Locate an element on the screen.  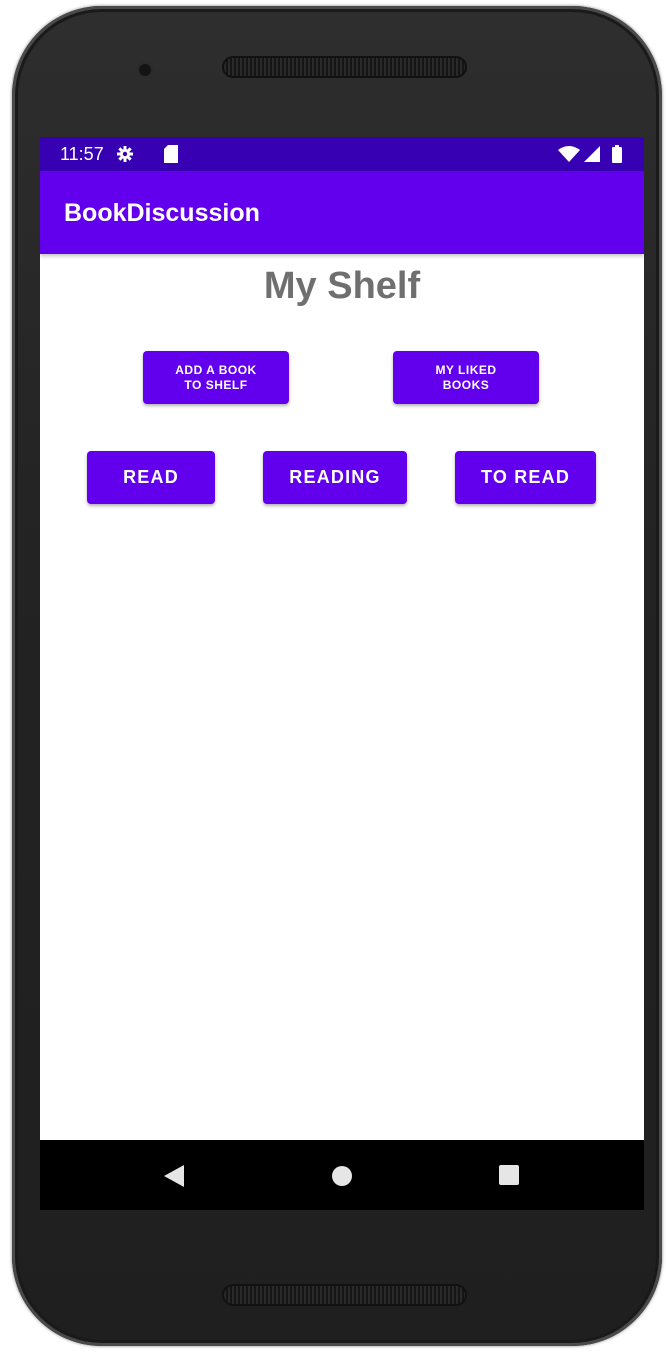
home-icon is located at coordinates (342, 1178).